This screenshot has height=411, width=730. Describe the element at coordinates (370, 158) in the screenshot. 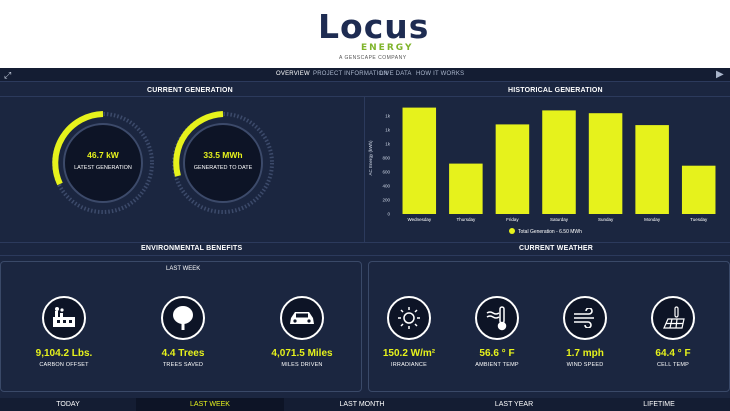

I see `y-axis-label: AC Energy (kWh)` at that location.